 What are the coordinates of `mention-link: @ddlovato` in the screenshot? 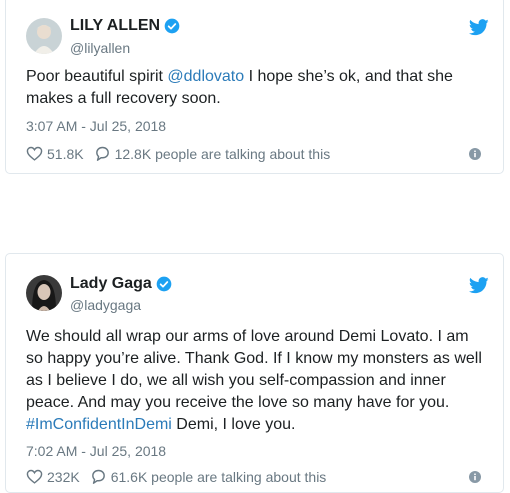 It's located at (205, 76).